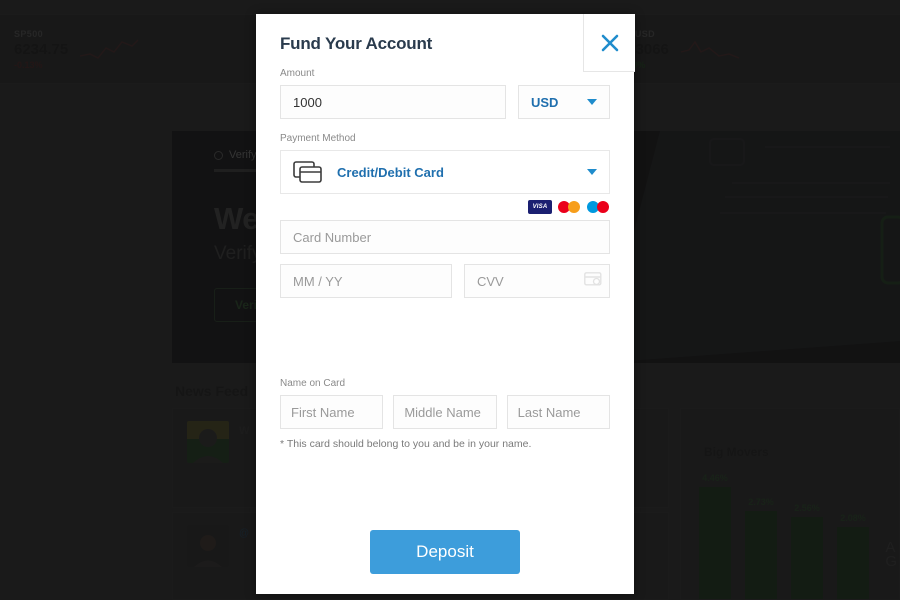 The image size is (900, 600). Describe the element at coordinates (356, 43) in the screenshot. I see `page-title: Fund Your Account` at that location.